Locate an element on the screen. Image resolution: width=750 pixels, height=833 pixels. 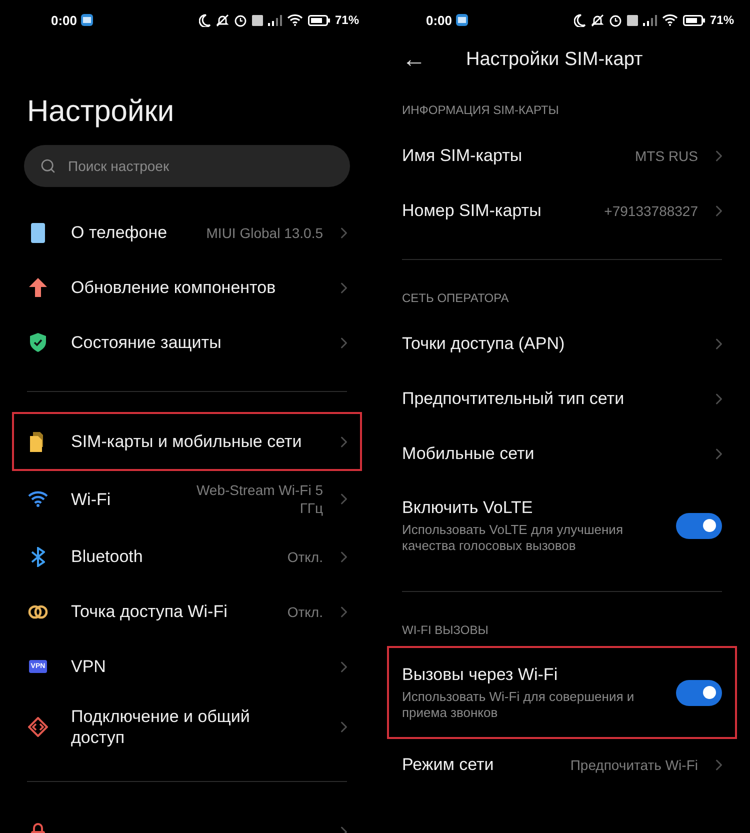
settings-item: Режим сети Предпочитать Wi-Fi is located at coordinates (562, 764).